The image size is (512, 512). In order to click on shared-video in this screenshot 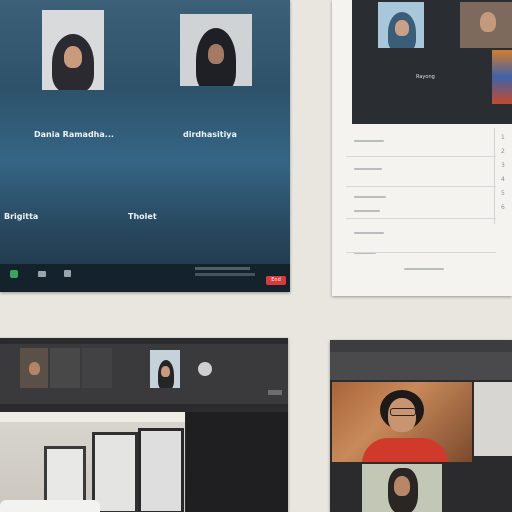, I will do `click(92, 462)`.